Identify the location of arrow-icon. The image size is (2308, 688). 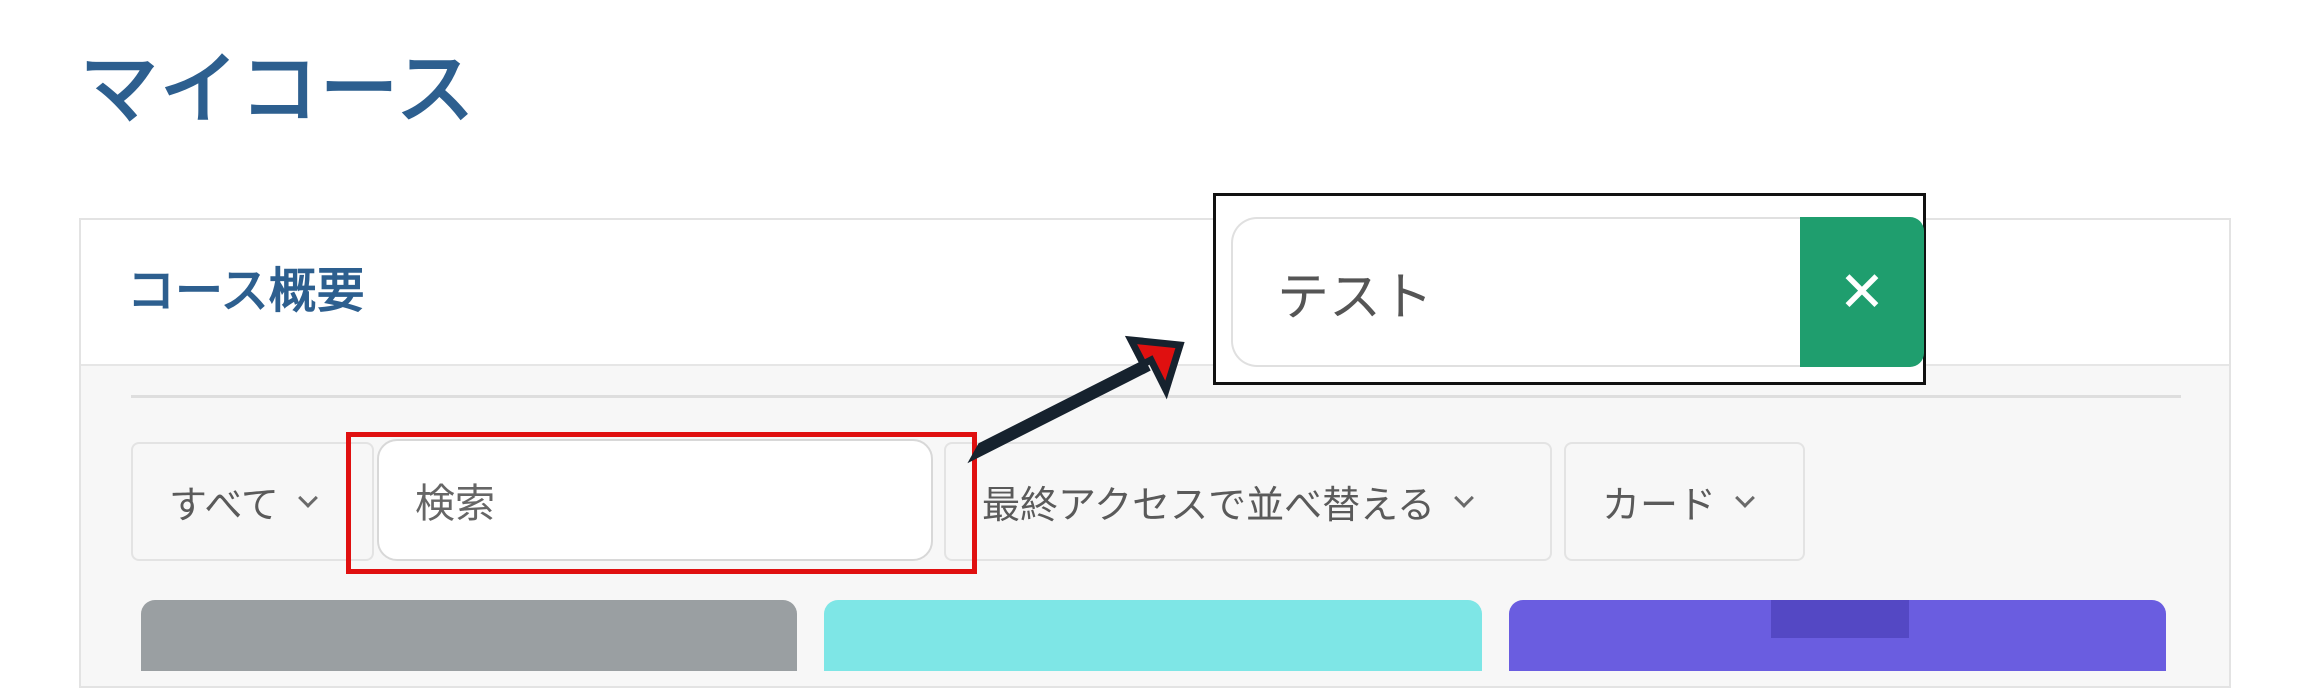
(1076, 399).